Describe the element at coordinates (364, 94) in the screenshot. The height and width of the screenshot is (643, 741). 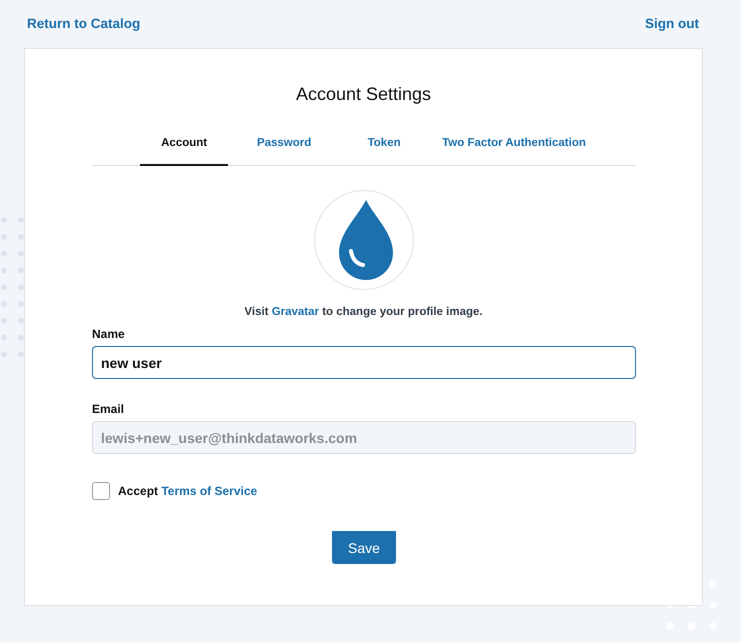
I see `page-title: Account Settings` at that location.